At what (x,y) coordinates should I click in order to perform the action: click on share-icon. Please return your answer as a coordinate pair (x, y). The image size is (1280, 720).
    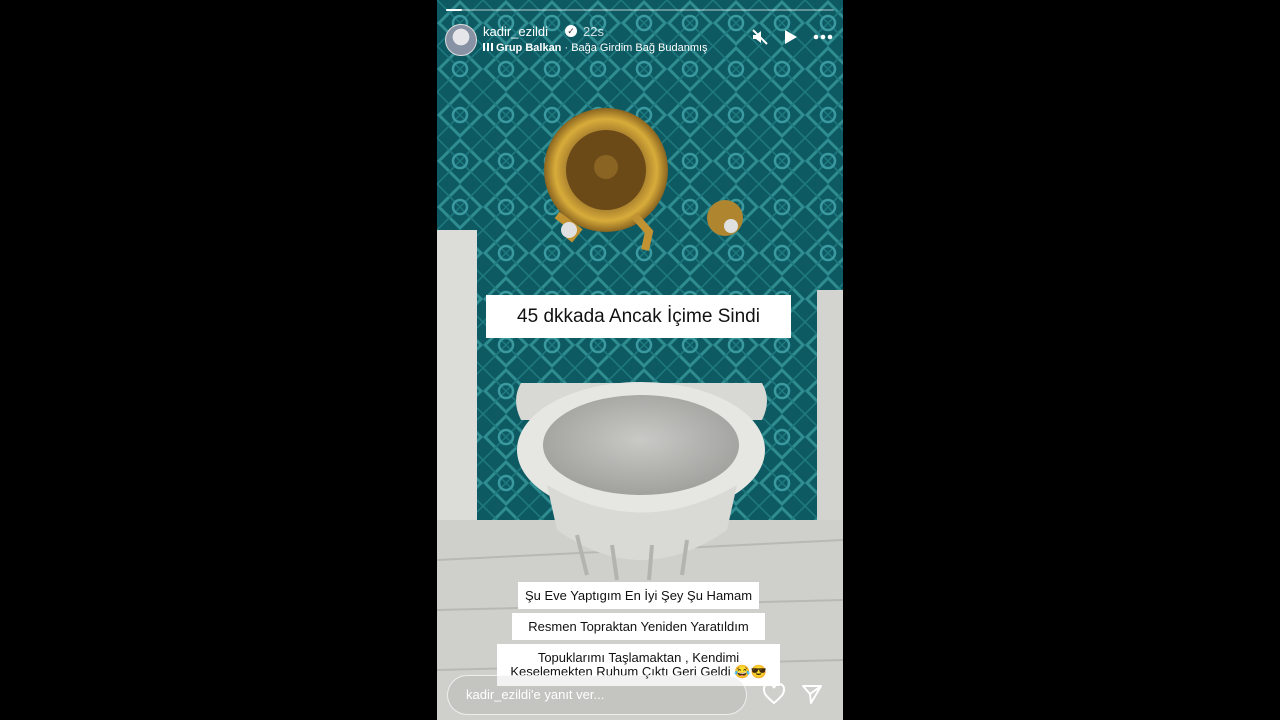
    Looking at the image, I should click on (812, 696).